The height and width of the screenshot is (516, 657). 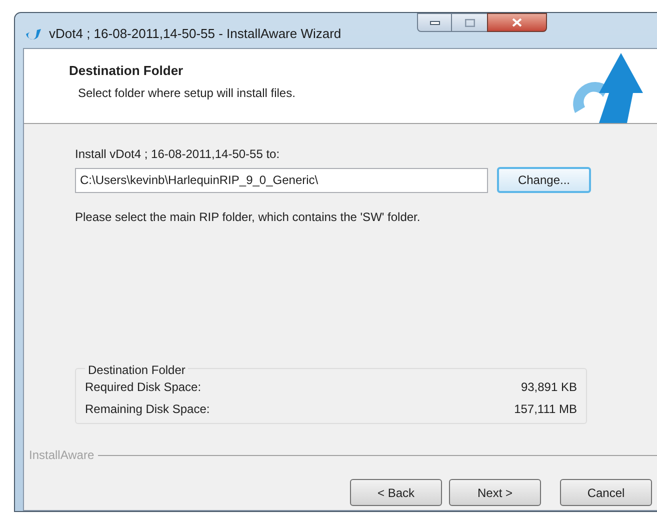 I want to click on brand-label: InstallAware, so click(x=61, y=455).